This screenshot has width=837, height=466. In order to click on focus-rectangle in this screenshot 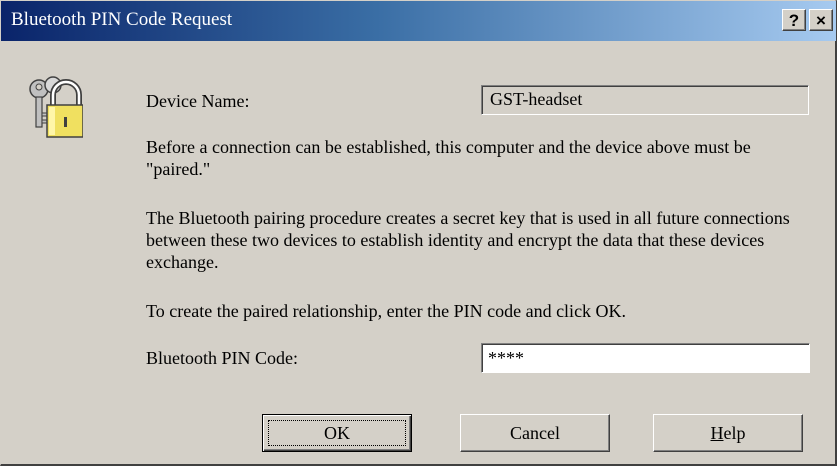, I will do `click(337, 433)`.